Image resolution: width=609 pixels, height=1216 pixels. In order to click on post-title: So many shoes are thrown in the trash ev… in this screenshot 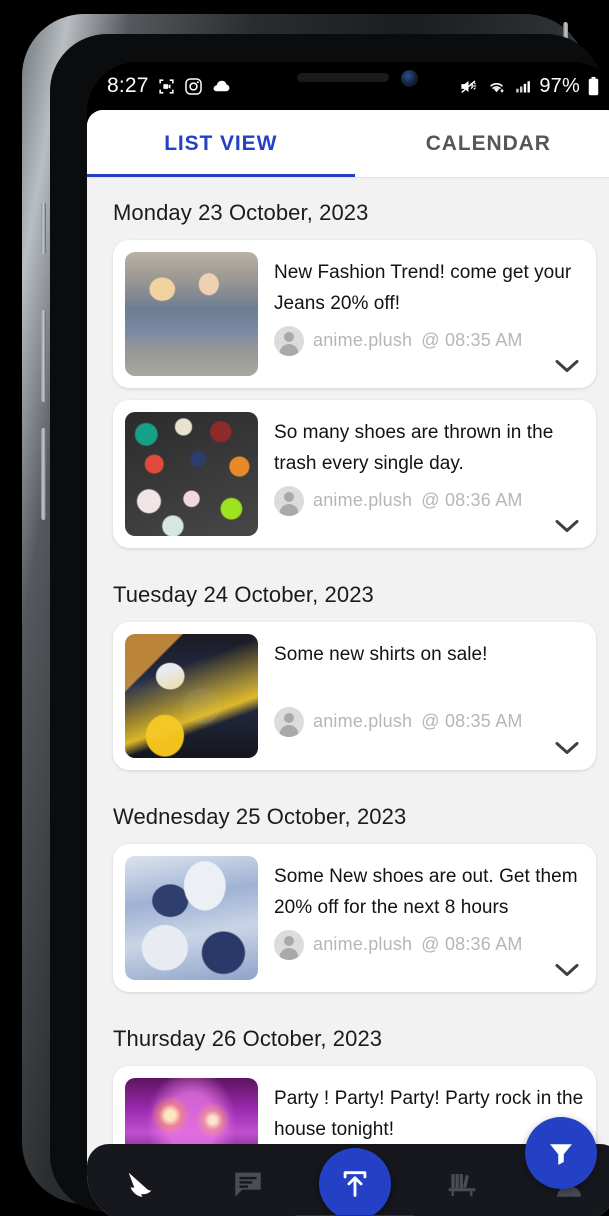, I will do `click(414, 448)`.